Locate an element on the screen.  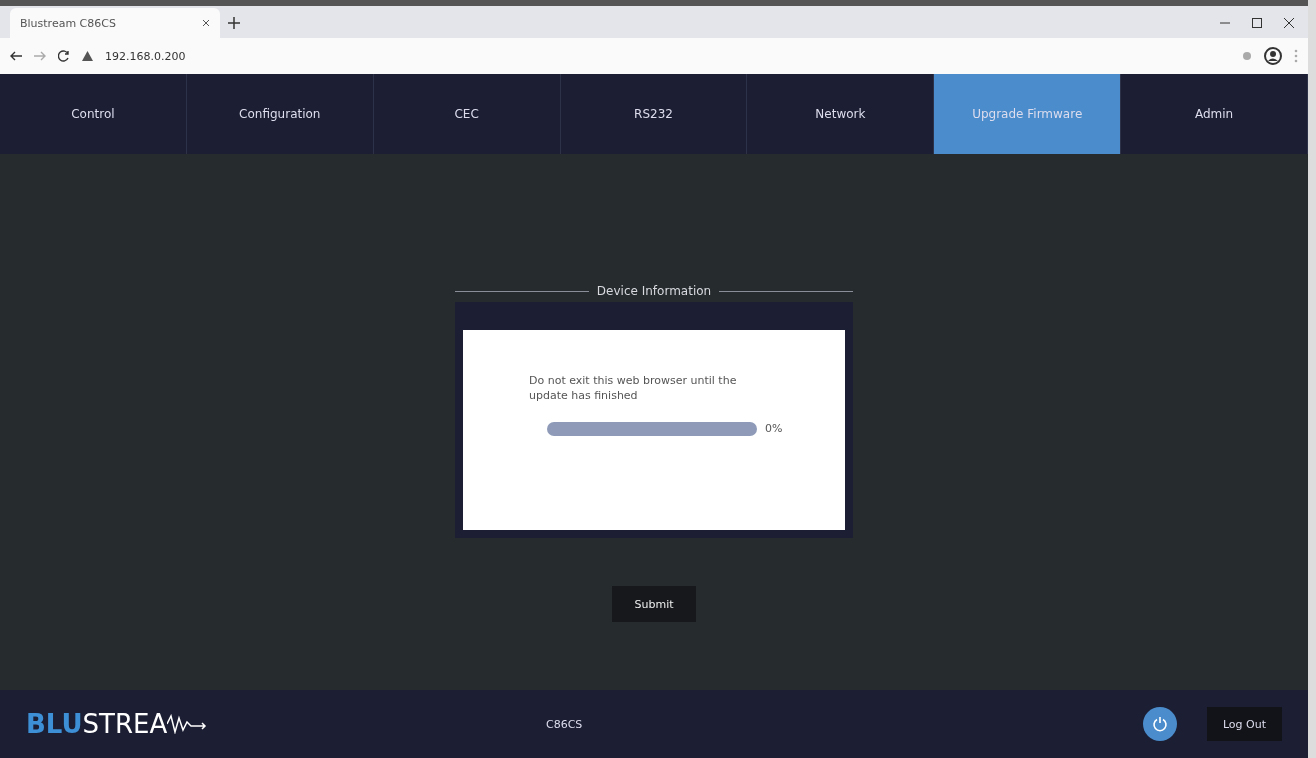
power-icon is located at coordinates (1159, 724).